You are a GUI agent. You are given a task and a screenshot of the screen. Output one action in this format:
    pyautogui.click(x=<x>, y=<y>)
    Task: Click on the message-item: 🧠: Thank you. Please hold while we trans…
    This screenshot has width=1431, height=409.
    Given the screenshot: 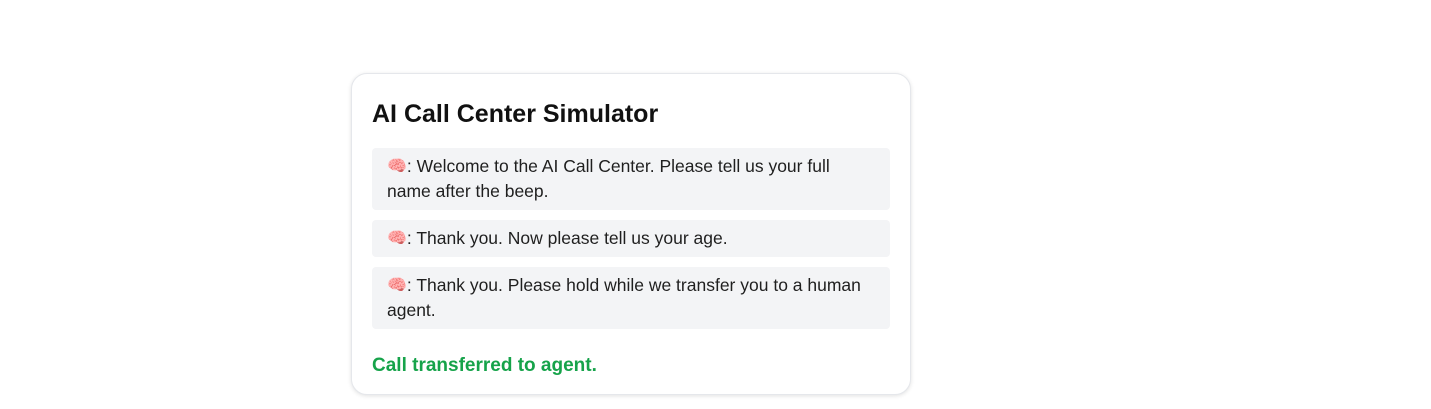 What is the action you would take?
    pyautogui.click(x=631, y=298)
    